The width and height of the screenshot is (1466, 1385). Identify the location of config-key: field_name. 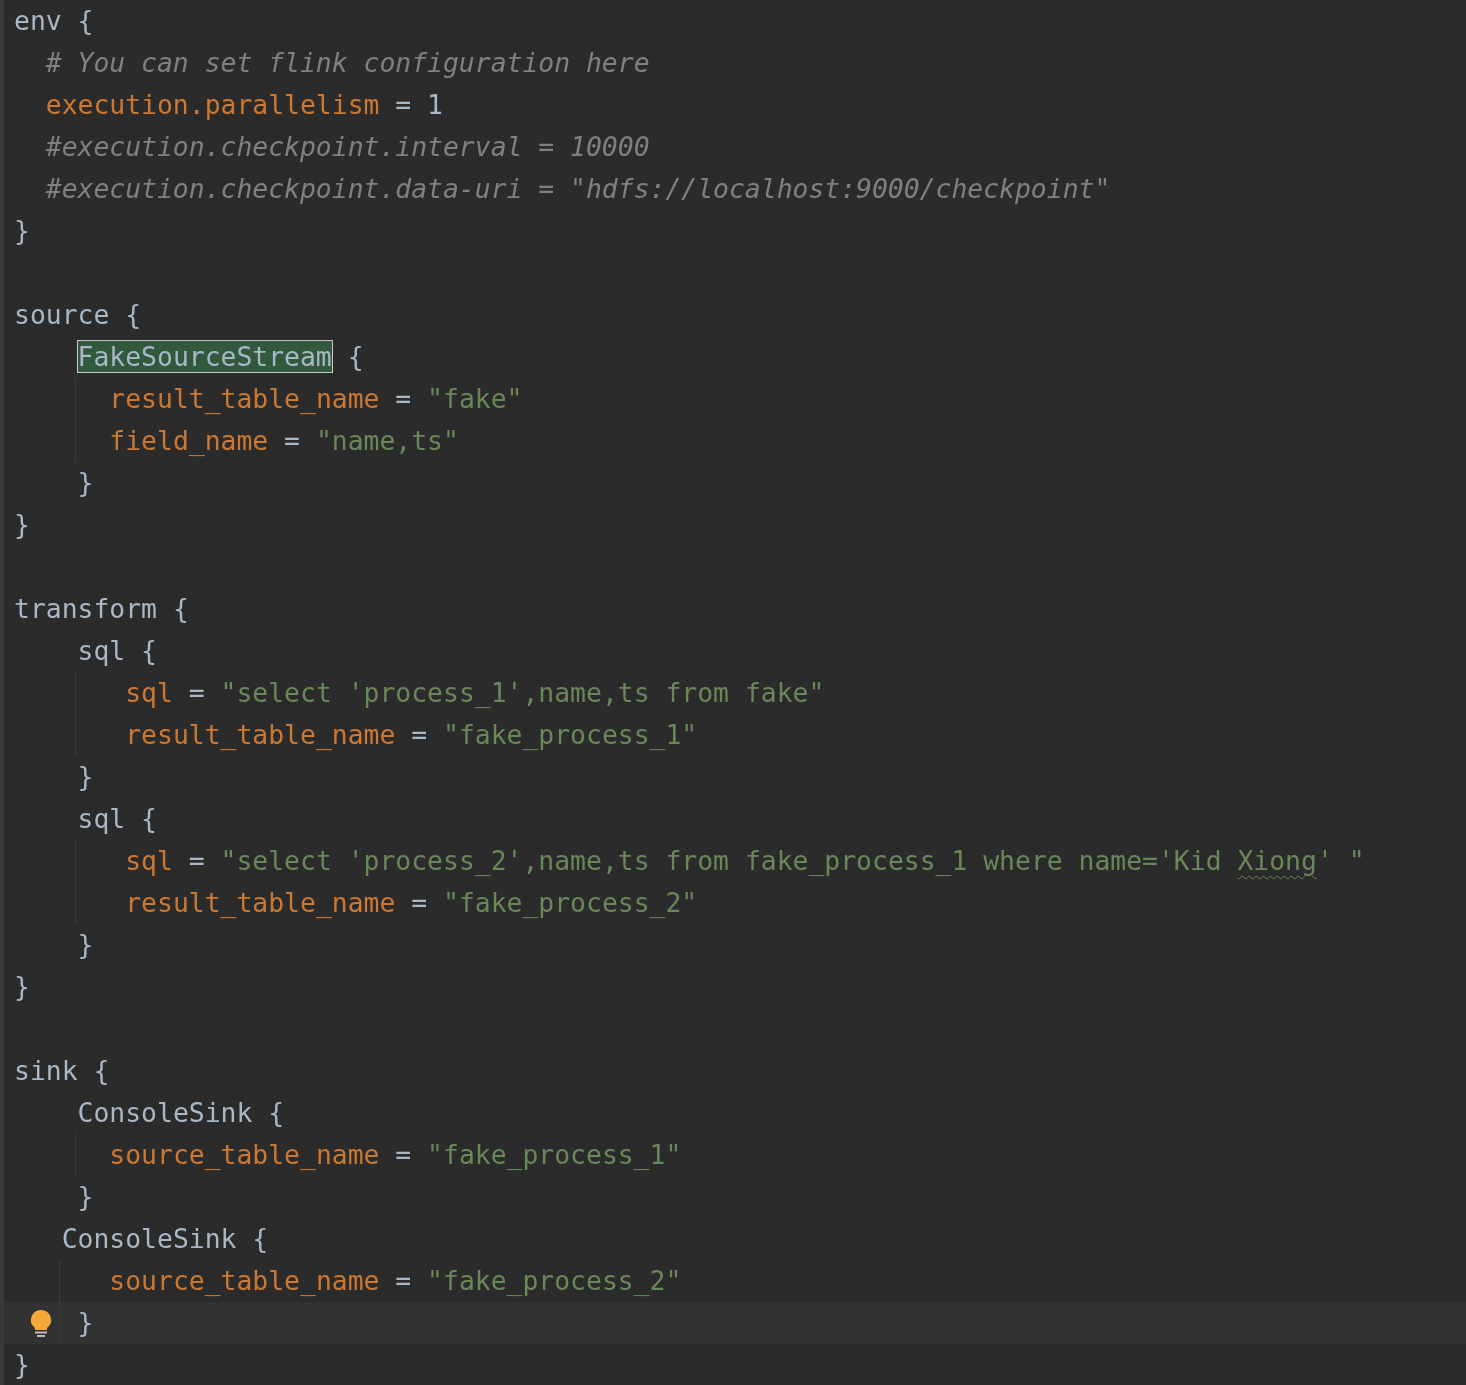
(189, 440).